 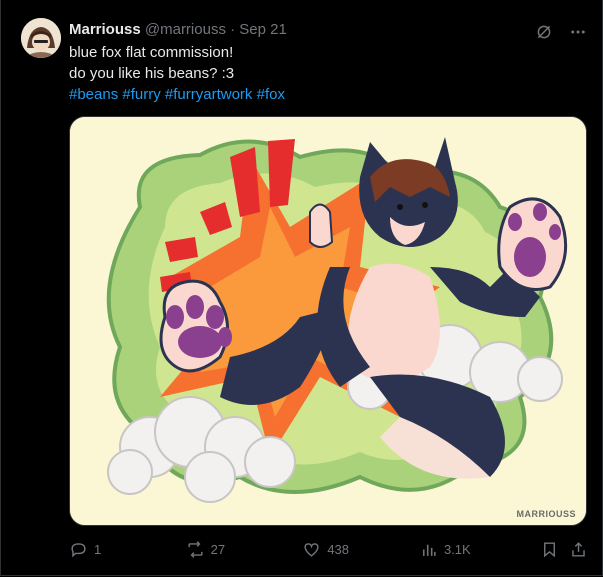 What do you see at coordinates (185, 29) in the screenshot?
I see `user-handle: @marriouss` at bounding box center [185, 29].